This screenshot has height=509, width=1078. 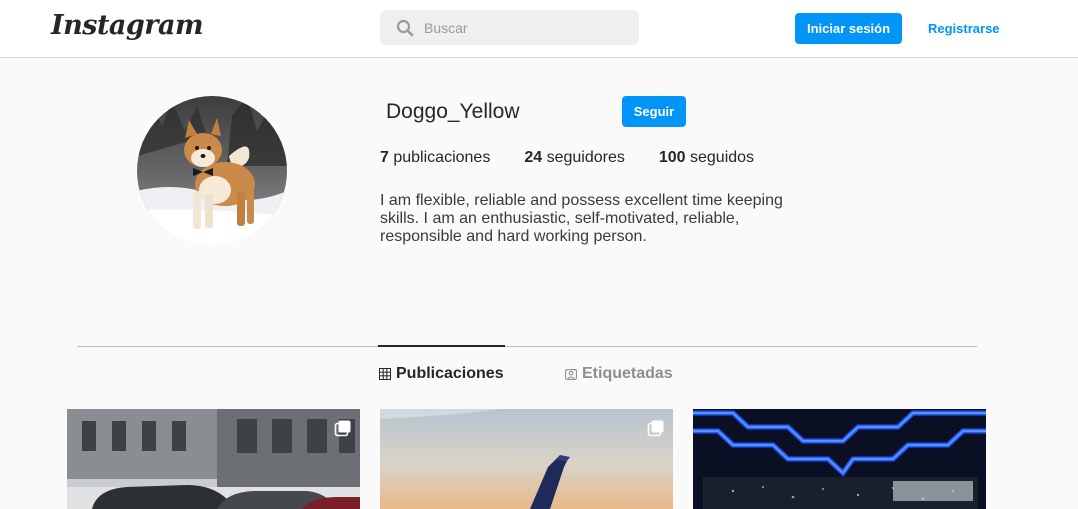 I want to click on search-input, so click(x=519, y=27).